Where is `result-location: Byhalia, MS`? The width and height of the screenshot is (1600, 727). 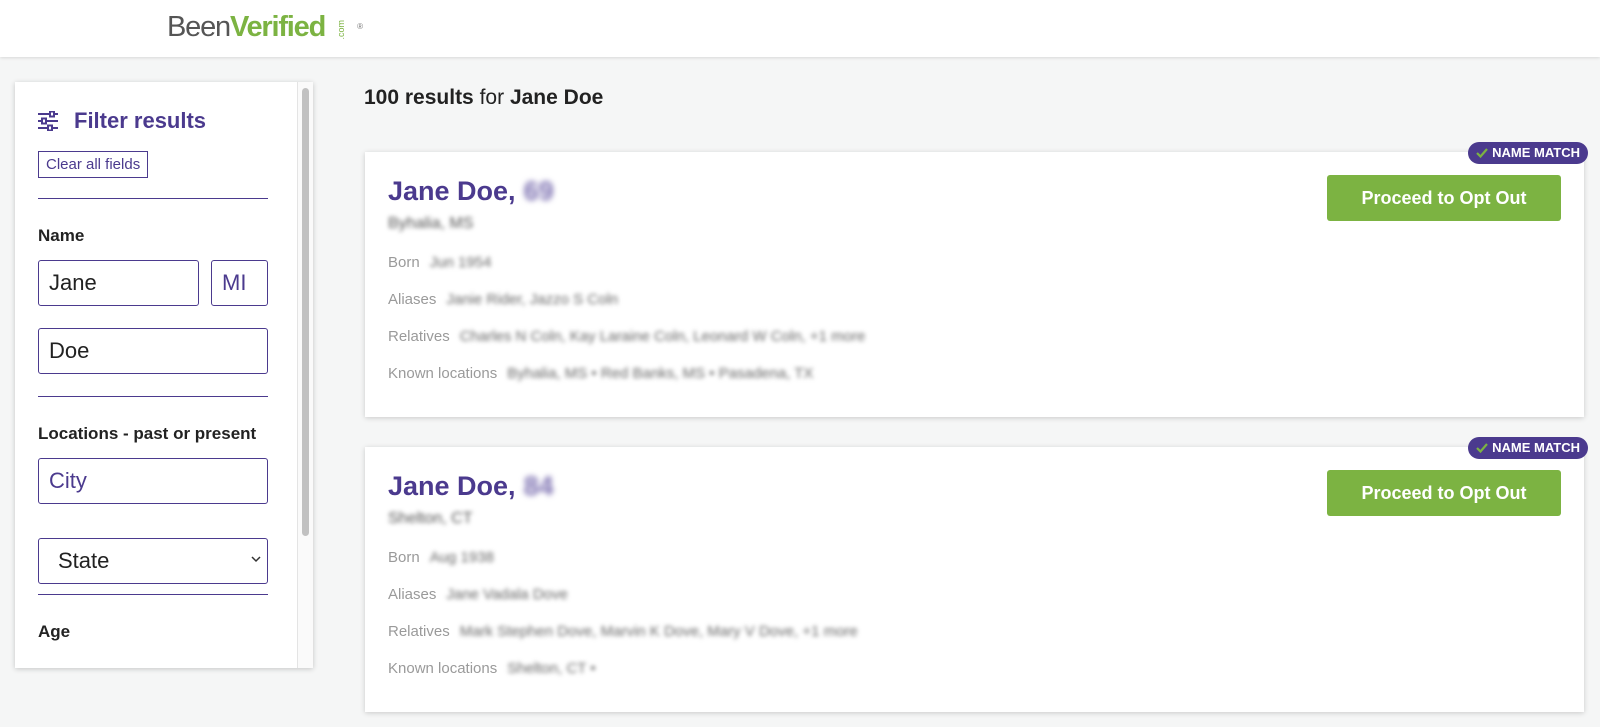
result-location: Byhalia, MS is located at coordinates (431, 223).